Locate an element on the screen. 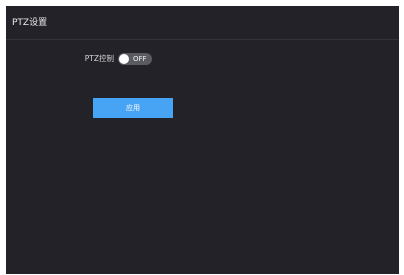 The height and width of the screenshot is (275, 404). apply-button: 应用 is located at coordinates (133, 108).